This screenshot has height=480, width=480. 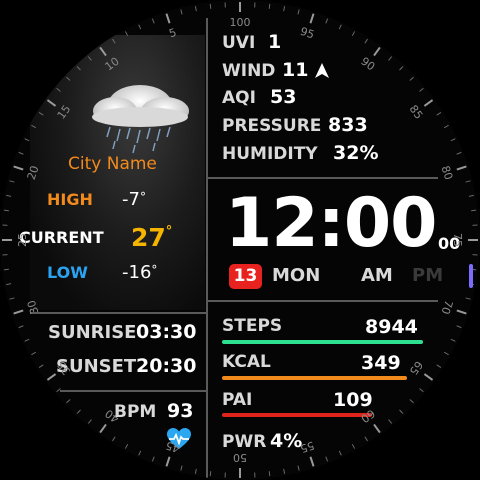 I want to click on humidity-label: HUMIDITY, so click(x=270, y=154).